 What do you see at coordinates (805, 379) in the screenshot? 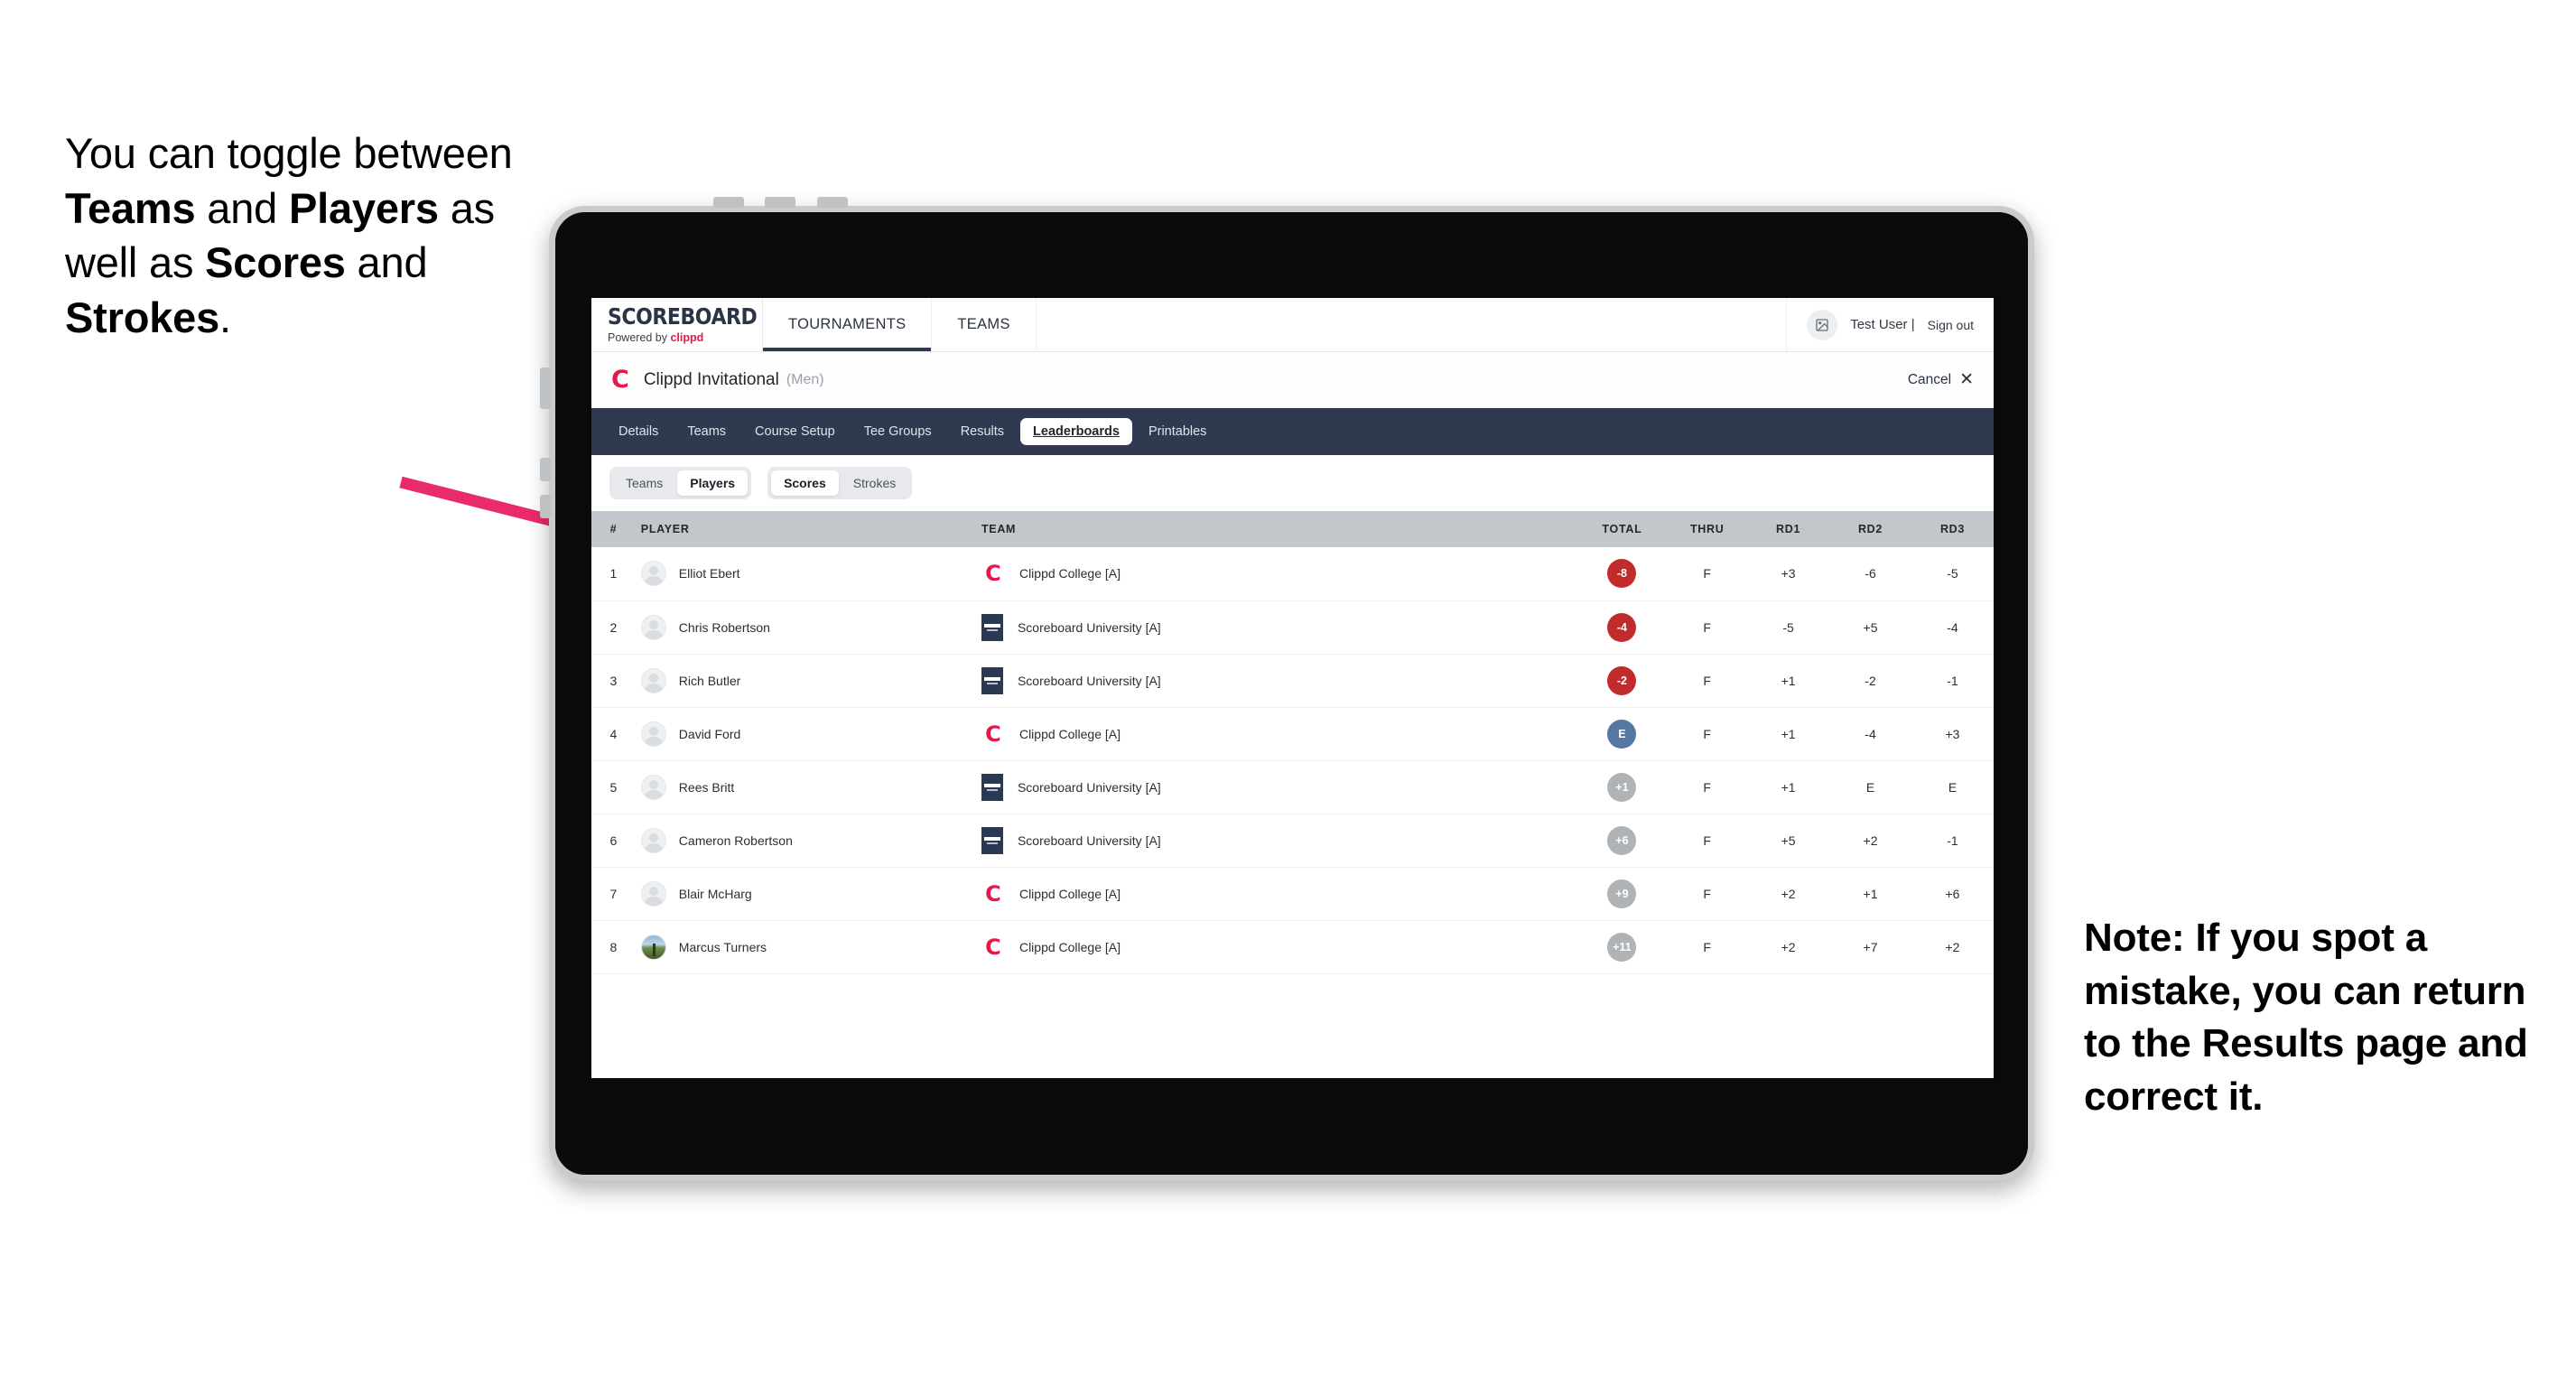
I see `tournament-gender: (Men)` at bounding box center [805, 379].